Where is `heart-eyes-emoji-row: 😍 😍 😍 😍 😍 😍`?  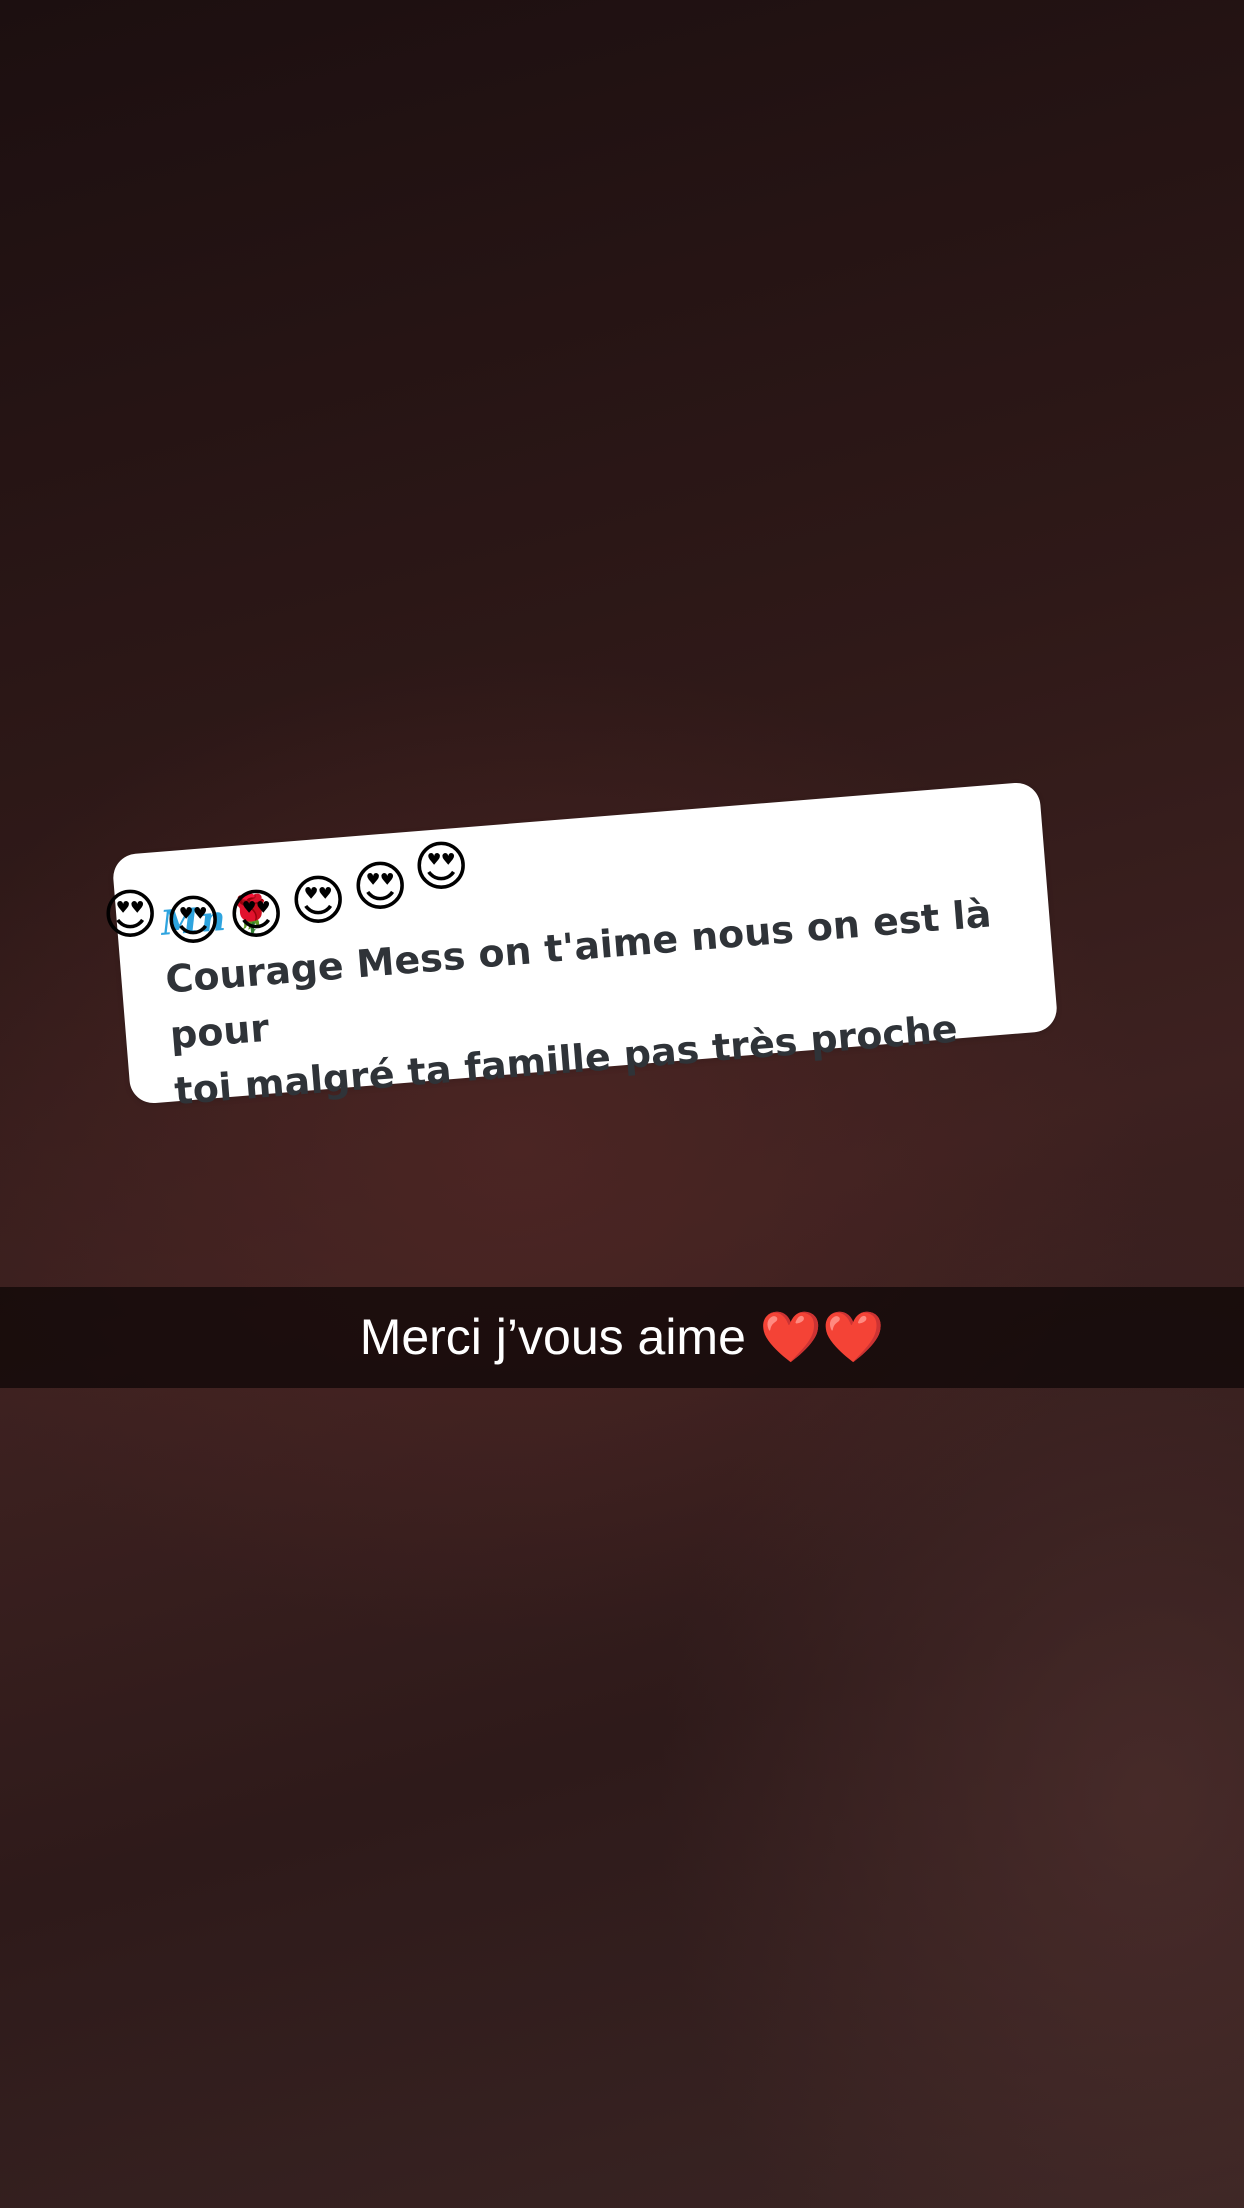 heart-eyes-emoji-row: 😍 😍 😍 😍 😍 😍 is located at coordinates (300, 898).